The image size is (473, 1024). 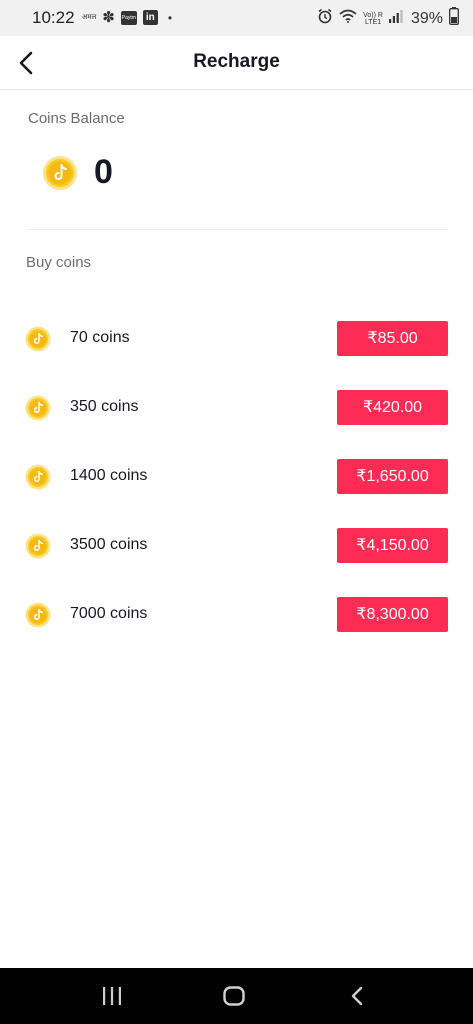 I want to click on home-icon, so click(x=234, y=998).